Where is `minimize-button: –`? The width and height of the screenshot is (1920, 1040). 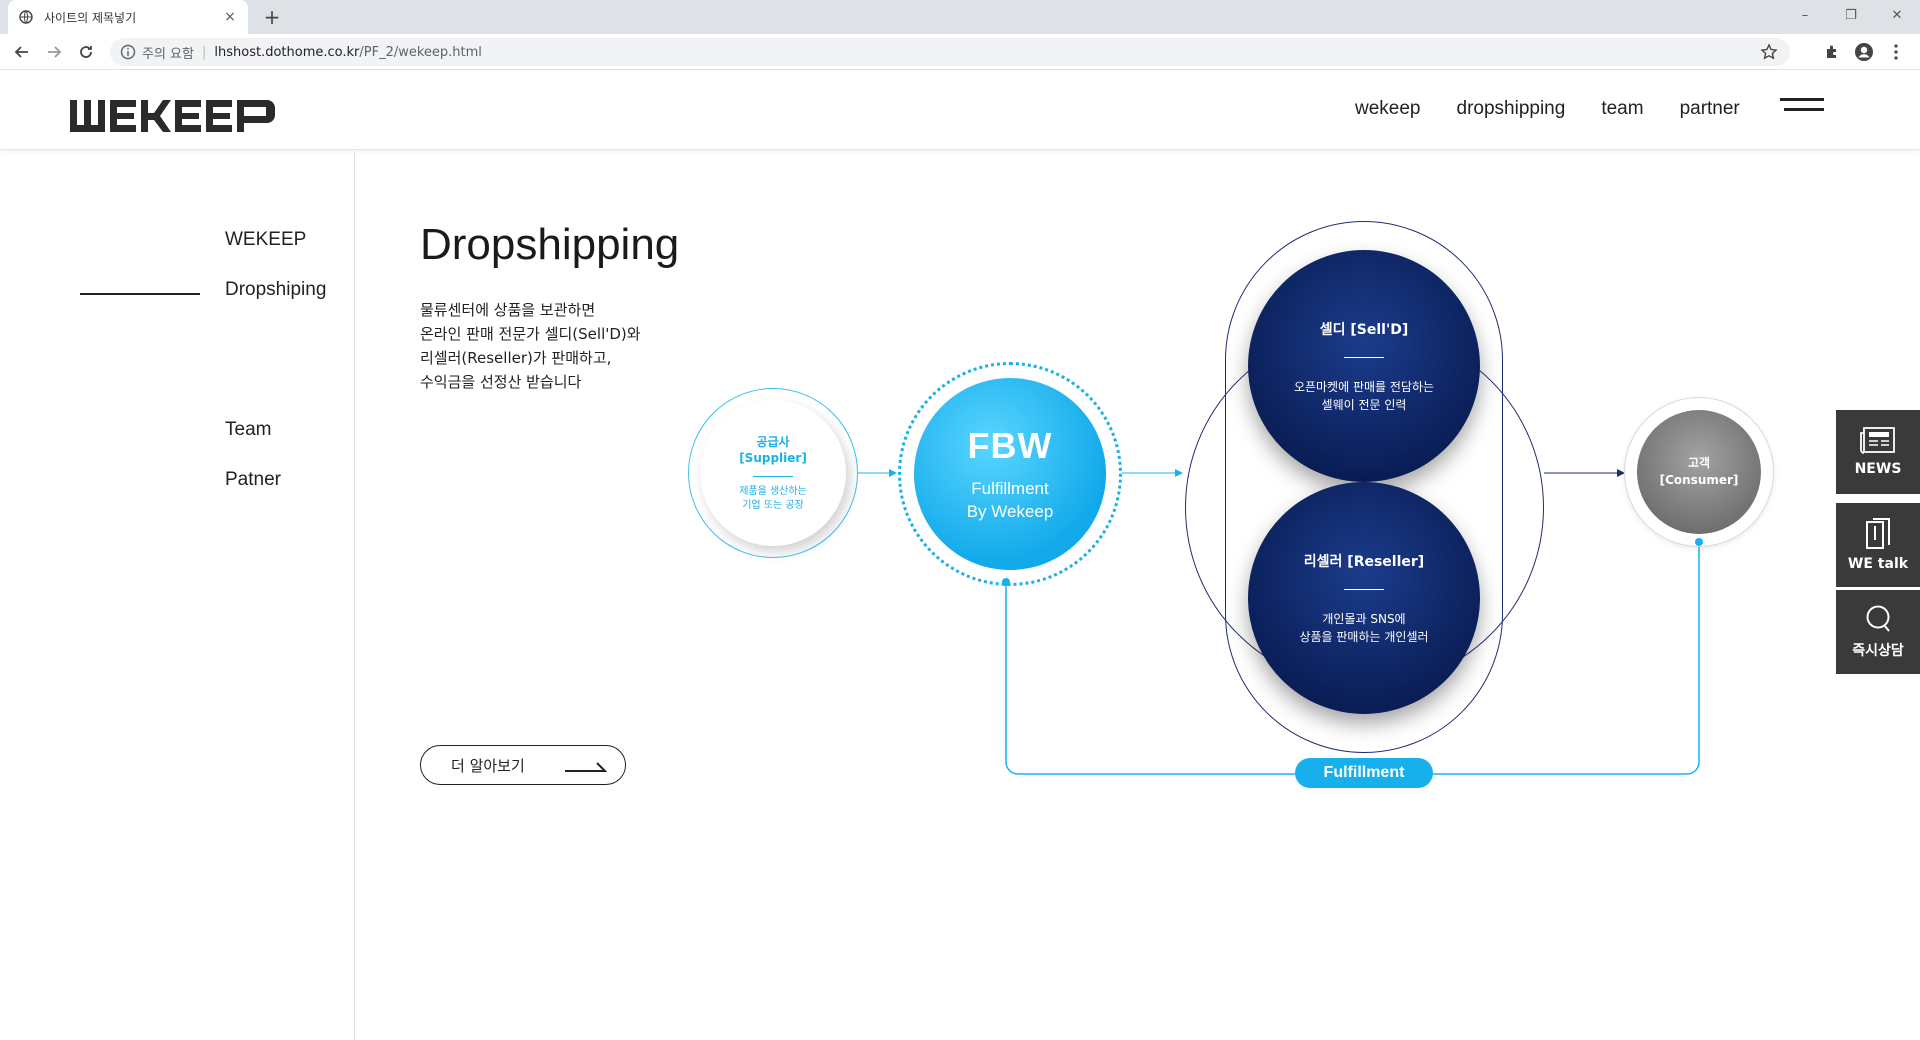
minimize-button: – is located at coordinates (1805, 15).